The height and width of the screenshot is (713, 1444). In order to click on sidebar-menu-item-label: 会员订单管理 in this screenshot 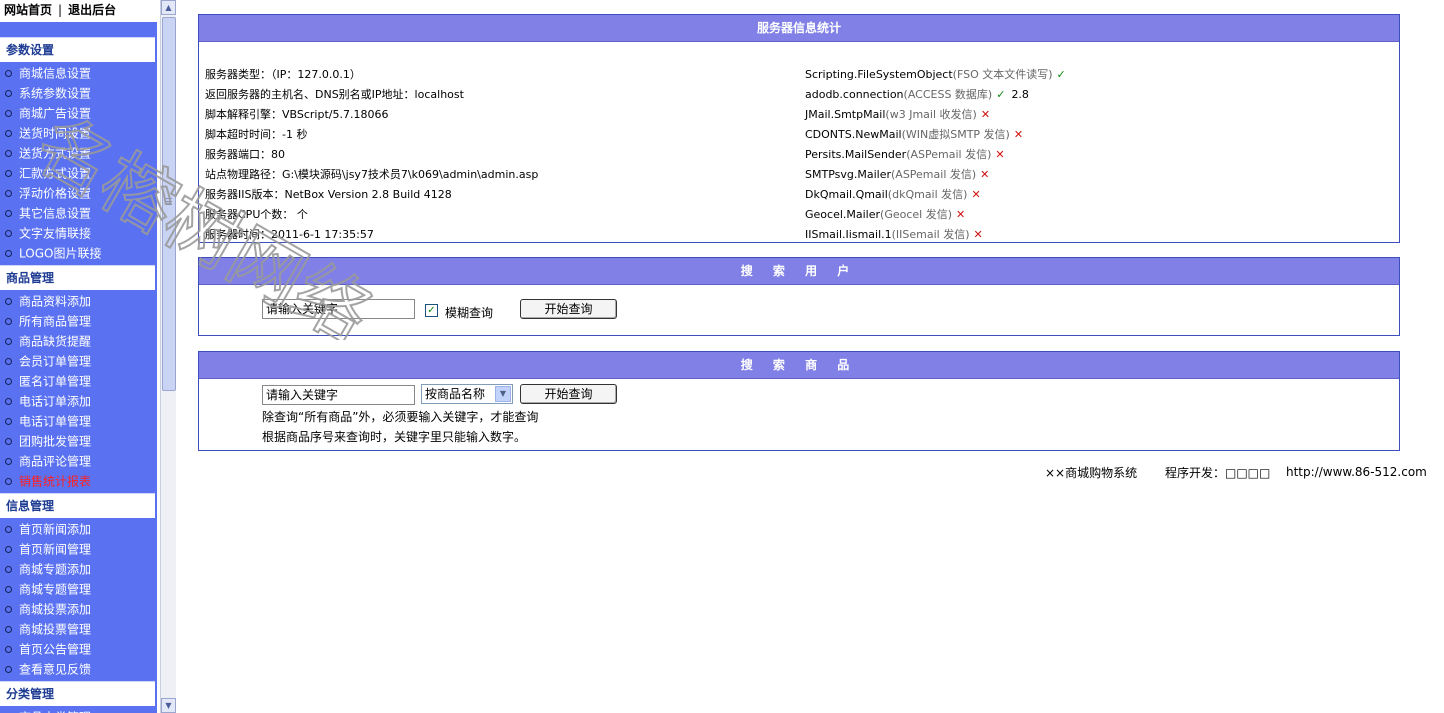, I will do `click(55, 361)`.